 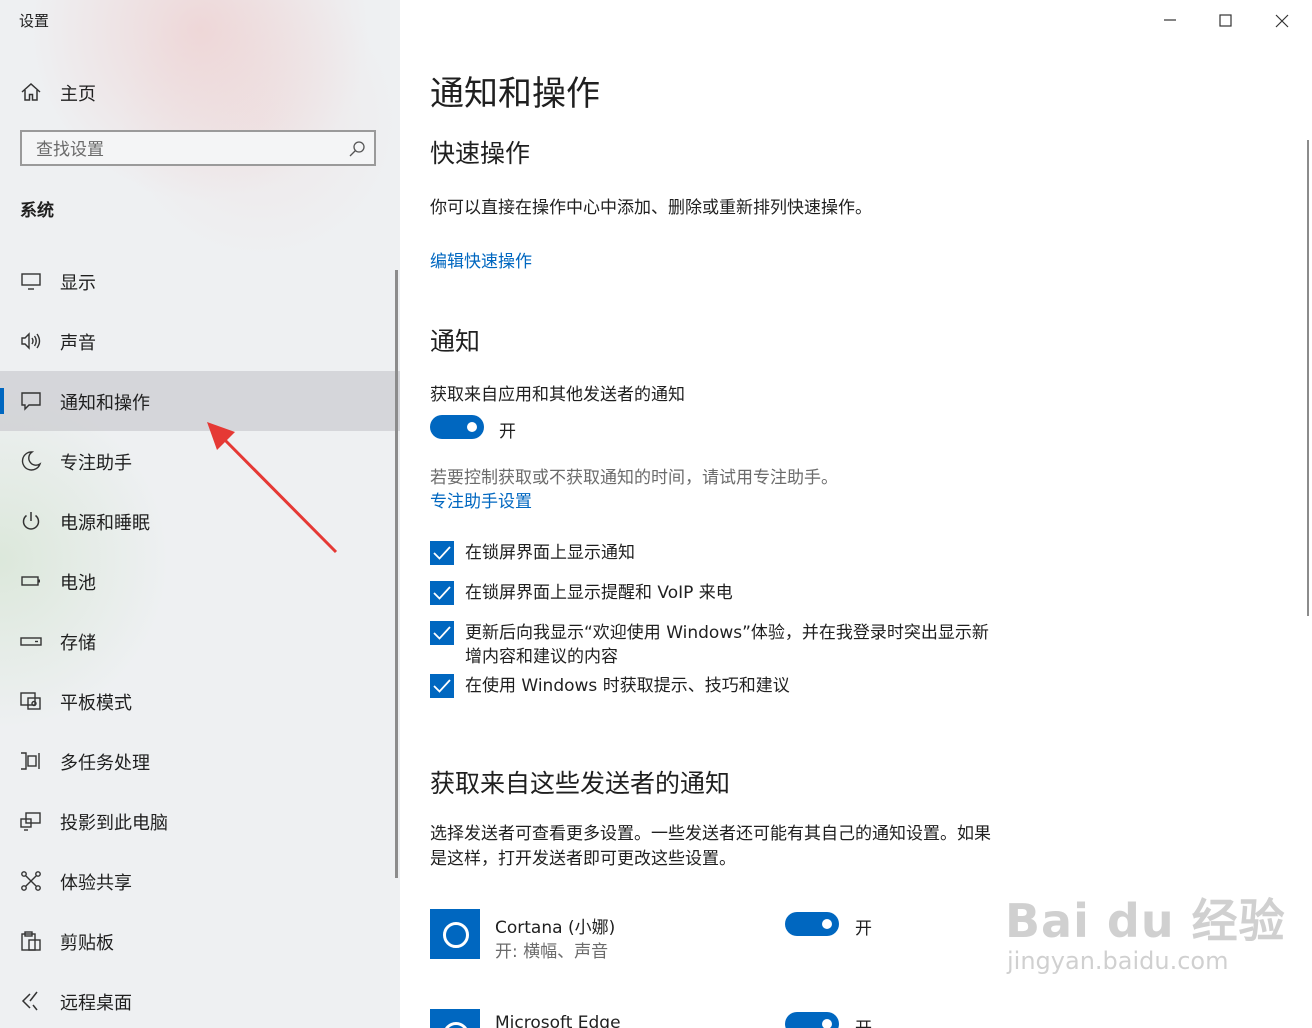 I want to click on sidebar-item-label: 声音, so click(x=78, y=343).